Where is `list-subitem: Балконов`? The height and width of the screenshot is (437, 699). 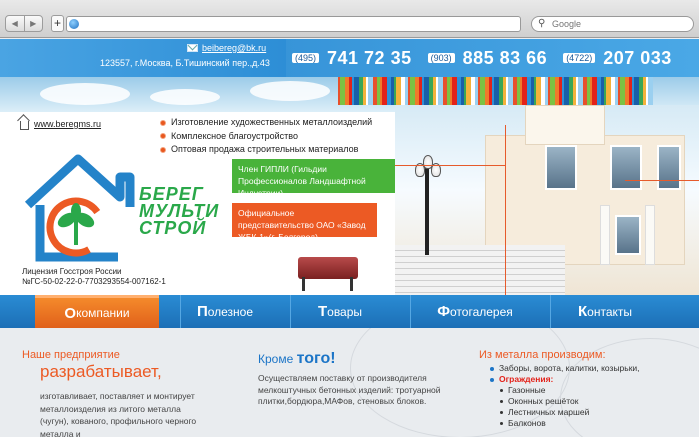
list-subitem: Балконов is located at coordinates (565, 423).